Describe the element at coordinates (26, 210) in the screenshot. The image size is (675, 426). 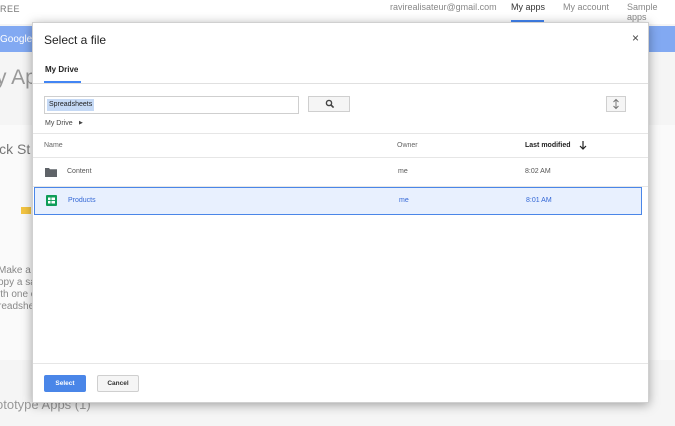
I see `folder-thumbnail` at that location.